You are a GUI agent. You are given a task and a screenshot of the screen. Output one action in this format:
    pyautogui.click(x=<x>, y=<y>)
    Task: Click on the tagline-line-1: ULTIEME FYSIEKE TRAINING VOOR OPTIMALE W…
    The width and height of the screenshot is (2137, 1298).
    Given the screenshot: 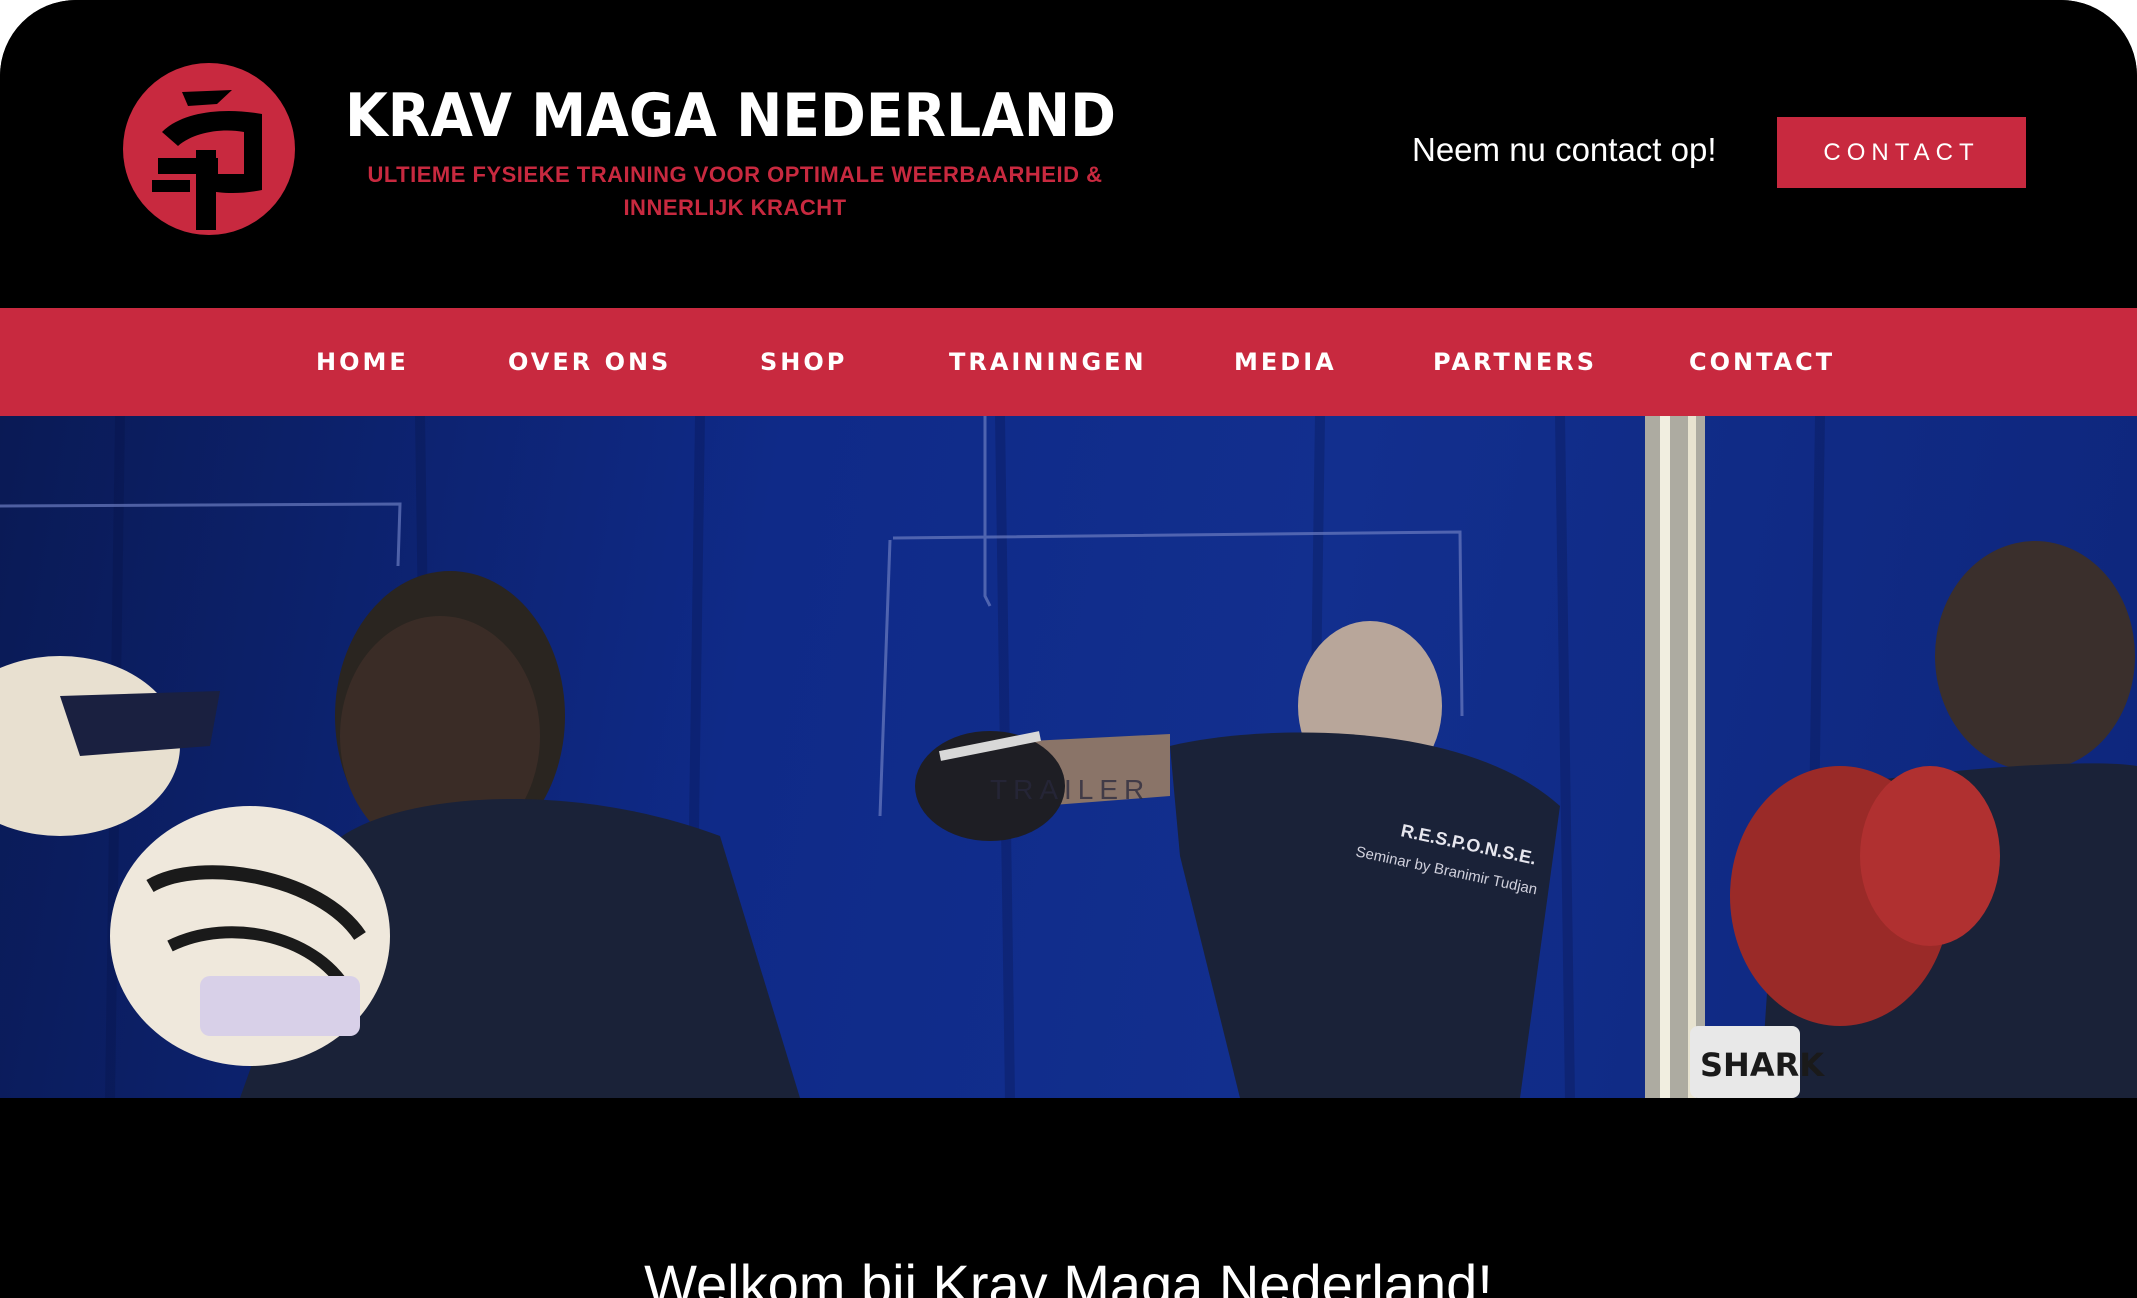 What is the action you would take?
    pyautogui.click(x=735, y=174)
    